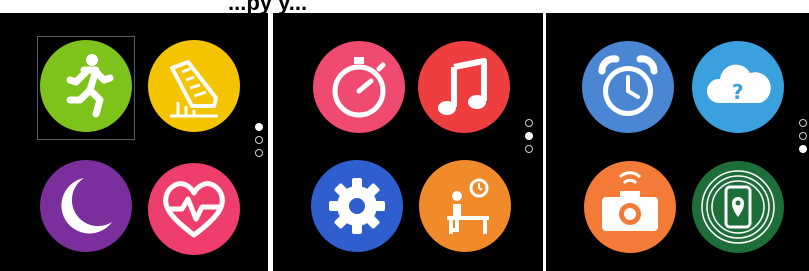 The height and width of the screenshot is (271, 809). I want to click on music-app-button, so click(464, 87).